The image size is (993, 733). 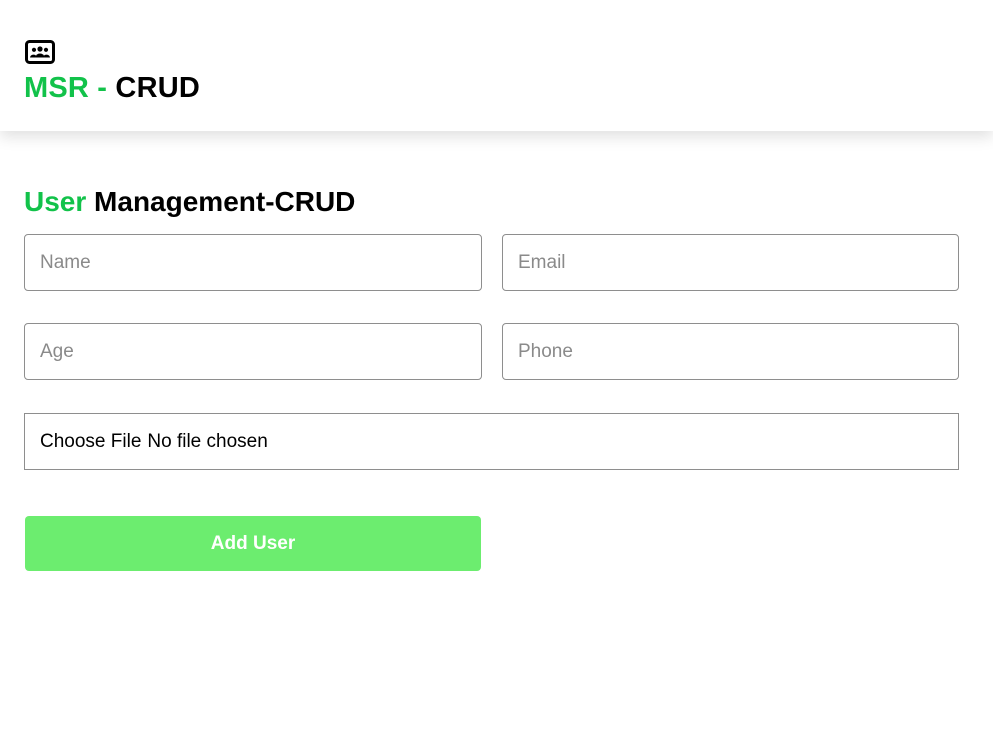 I want to click on page-title: User Management-CRUD, so click(x=189, y=202).